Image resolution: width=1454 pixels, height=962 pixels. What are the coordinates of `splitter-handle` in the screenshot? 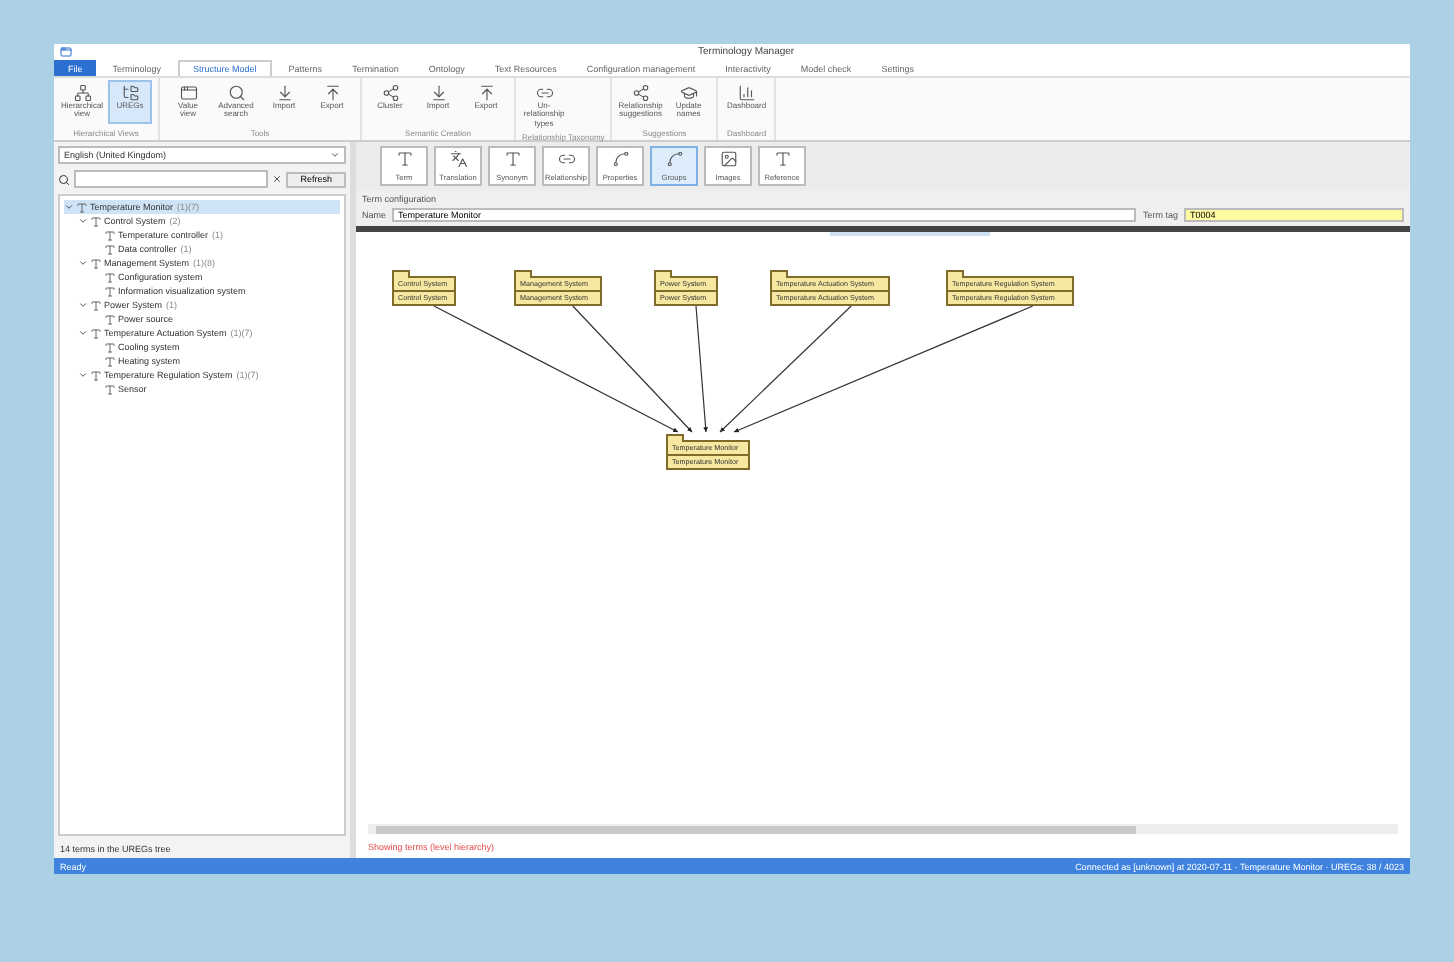 It's located at (910, 234).